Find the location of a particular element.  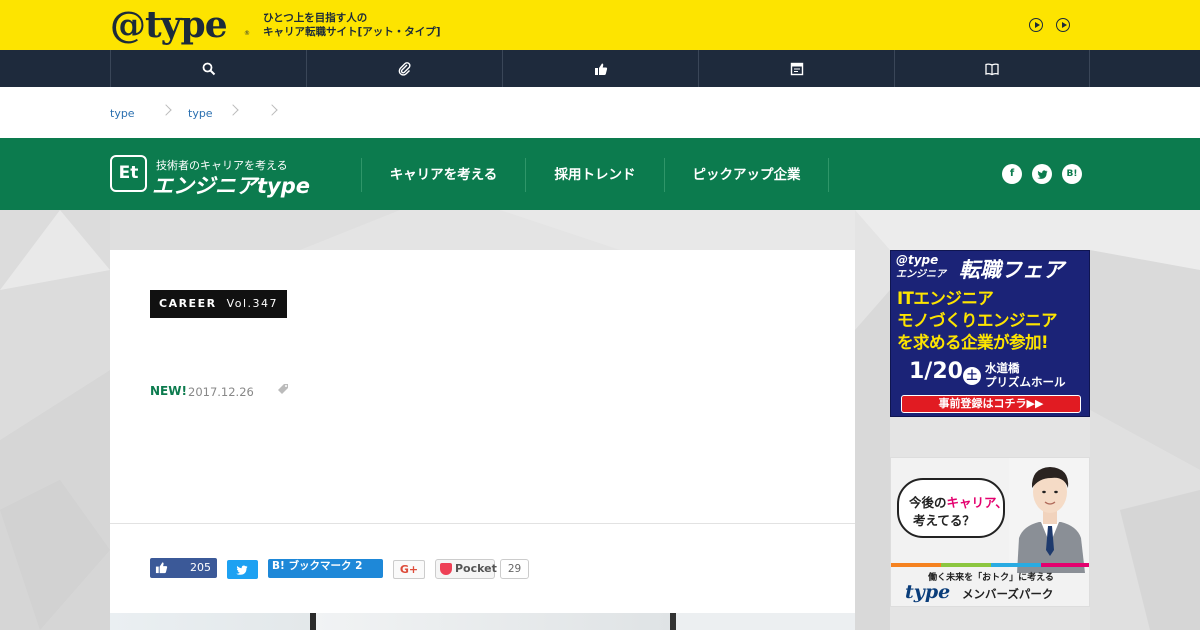

et-logo-badge: Et is located at coordinates (128, 173).